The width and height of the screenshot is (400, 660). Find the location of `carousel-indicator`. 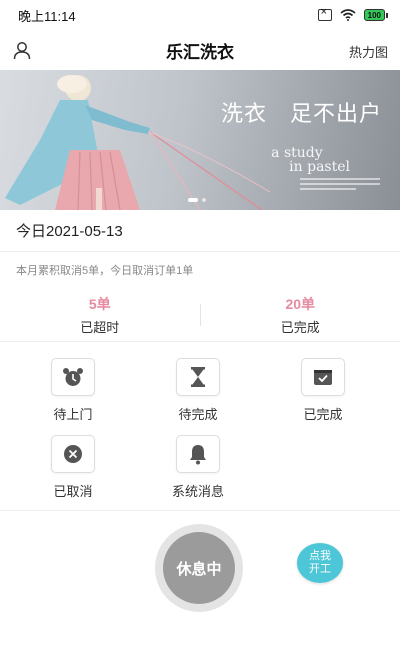

carousel-indicator is located at coordinates (197, 200).